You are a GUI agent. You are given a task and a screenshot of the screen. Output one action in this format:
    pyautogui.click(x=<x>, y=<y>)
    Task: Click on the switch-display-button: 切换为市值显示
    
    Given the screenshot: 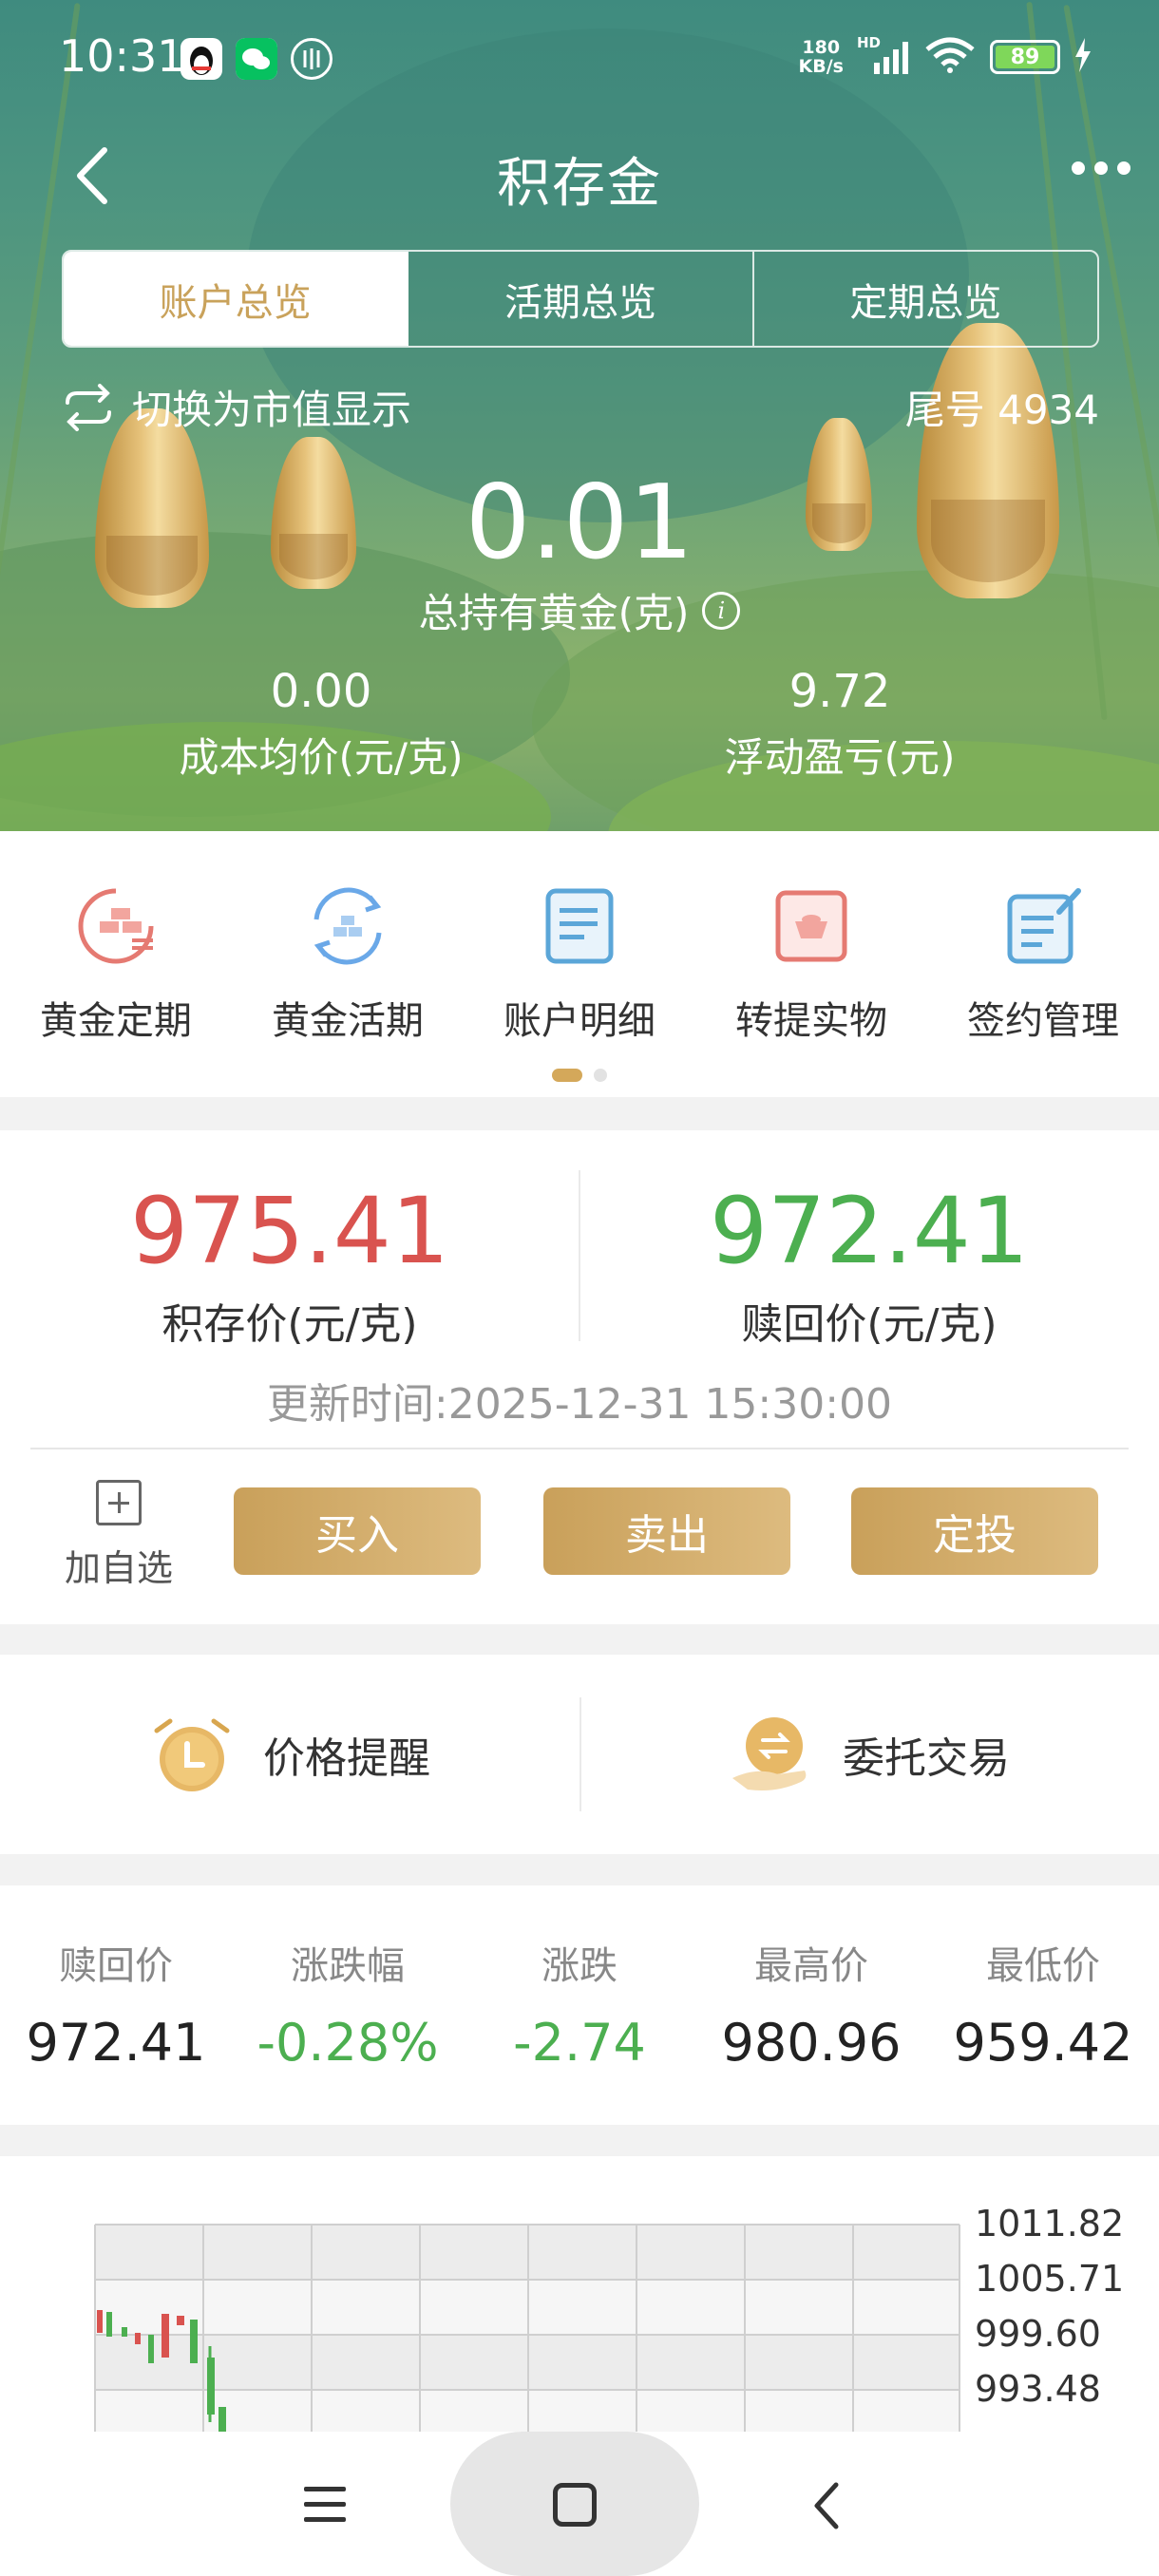 What is the action you would take?
    pyautogui.click(x=236, y=407)
    